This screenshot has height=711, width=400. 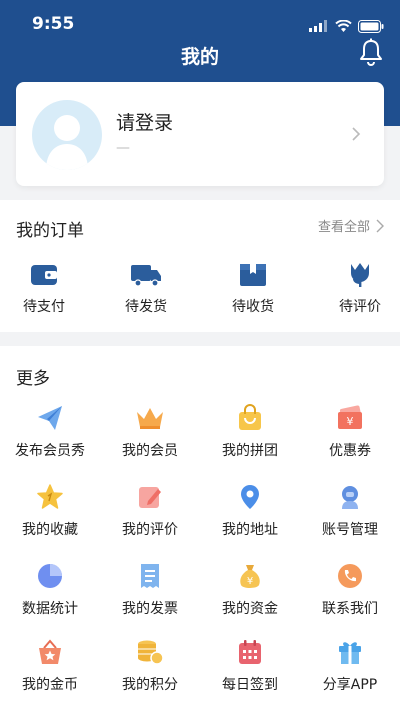 What do you see at coordinates (350, 432) in the screenshot?
I see `grid-item-coupons: ¥ 优惠券` at bounding box center [350, 432].